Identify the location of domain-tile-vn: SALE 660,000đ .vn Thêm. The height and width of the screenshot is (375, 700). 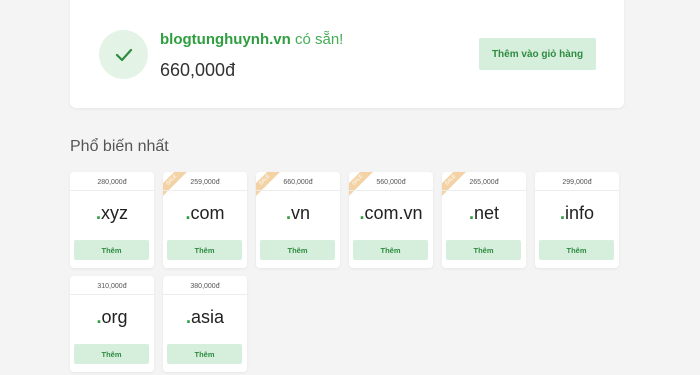
(298, 220).